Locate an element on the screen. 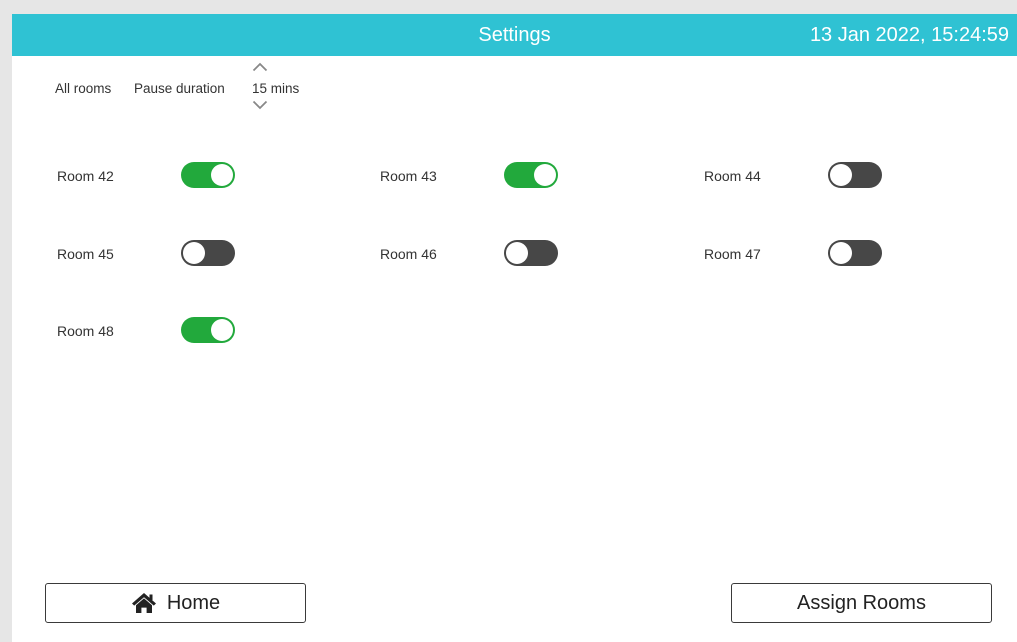 This screenshot has height=642, width=1017. title-bar: Settings 13 Jan 2022, 15:24:59 is located at coordinates (514, 35).